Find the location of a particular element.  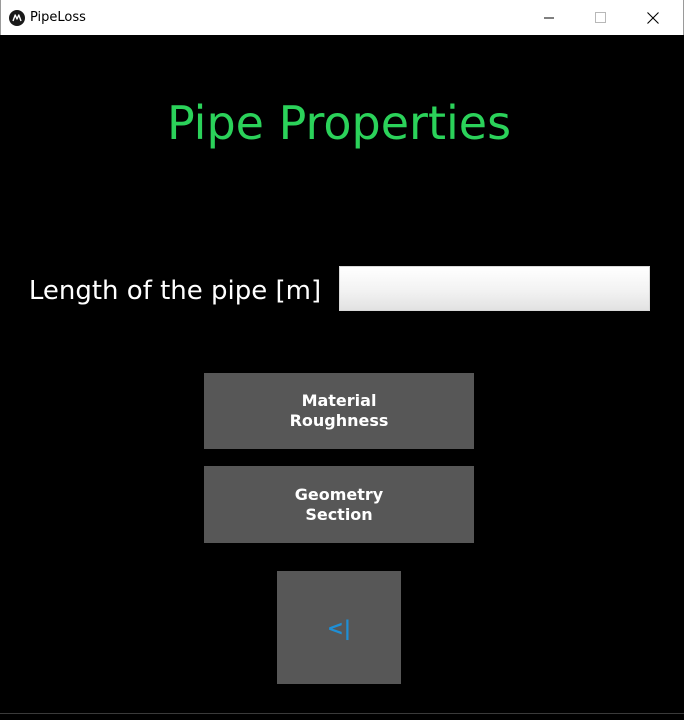

back-glyph: <| is located at coordinates (339, 627).